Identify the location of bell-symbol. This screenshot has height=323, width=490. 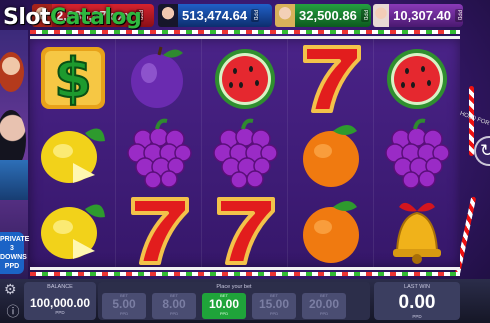
(417, 230).